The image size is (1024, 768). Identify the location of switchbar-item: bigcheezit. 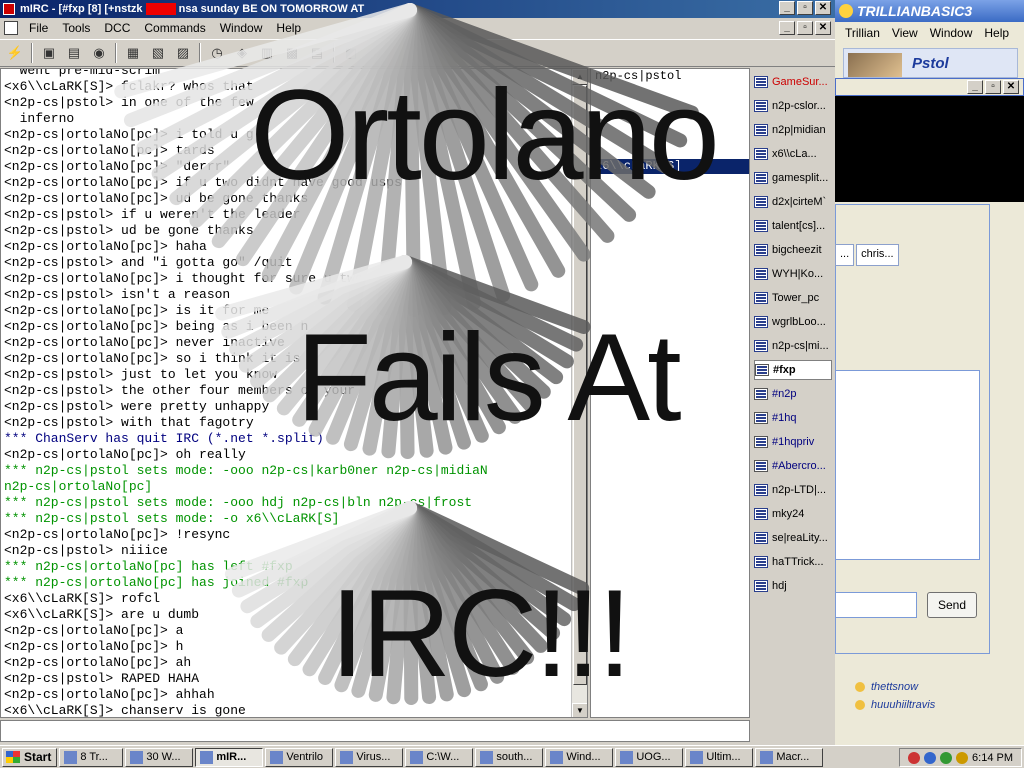
(793, 250).